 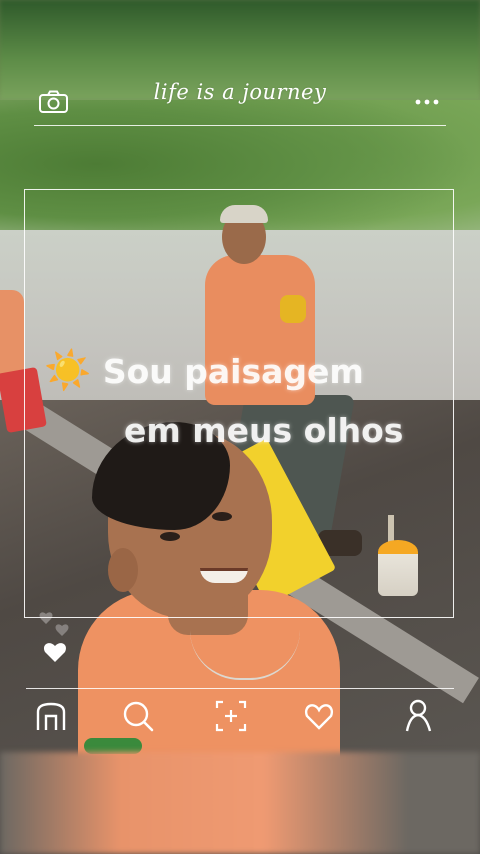 I want to click on profile-icon, so click(x=419, y=716).